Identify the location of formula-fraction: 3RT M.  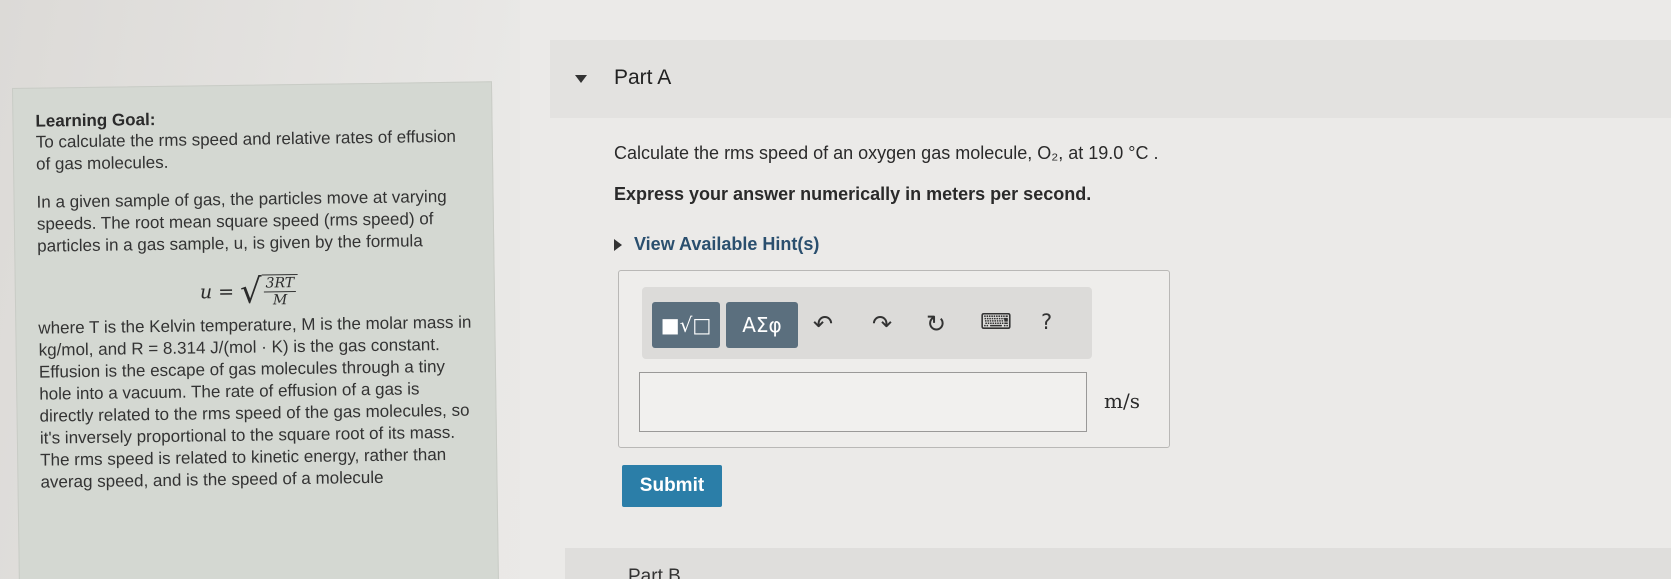
(280, 291).